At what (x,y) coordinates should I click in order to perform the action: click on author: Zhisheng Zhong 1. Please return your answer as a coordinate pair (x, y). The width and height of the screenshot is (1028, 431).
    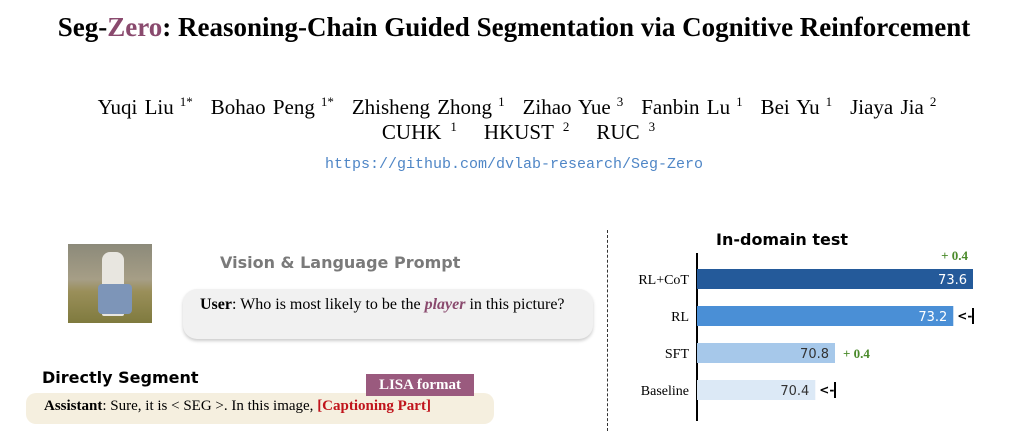
    Looking at the image, I should click on (425, 106).